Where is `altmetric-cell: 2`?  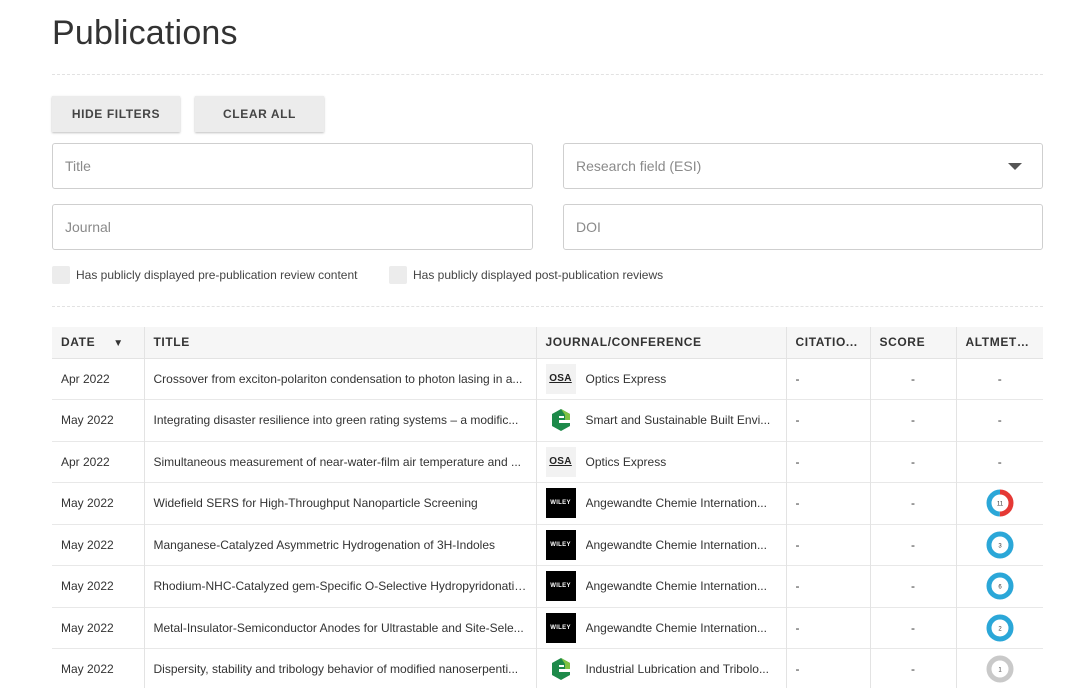
altmetric-cell: 2 is located at coordinates (999, 628).